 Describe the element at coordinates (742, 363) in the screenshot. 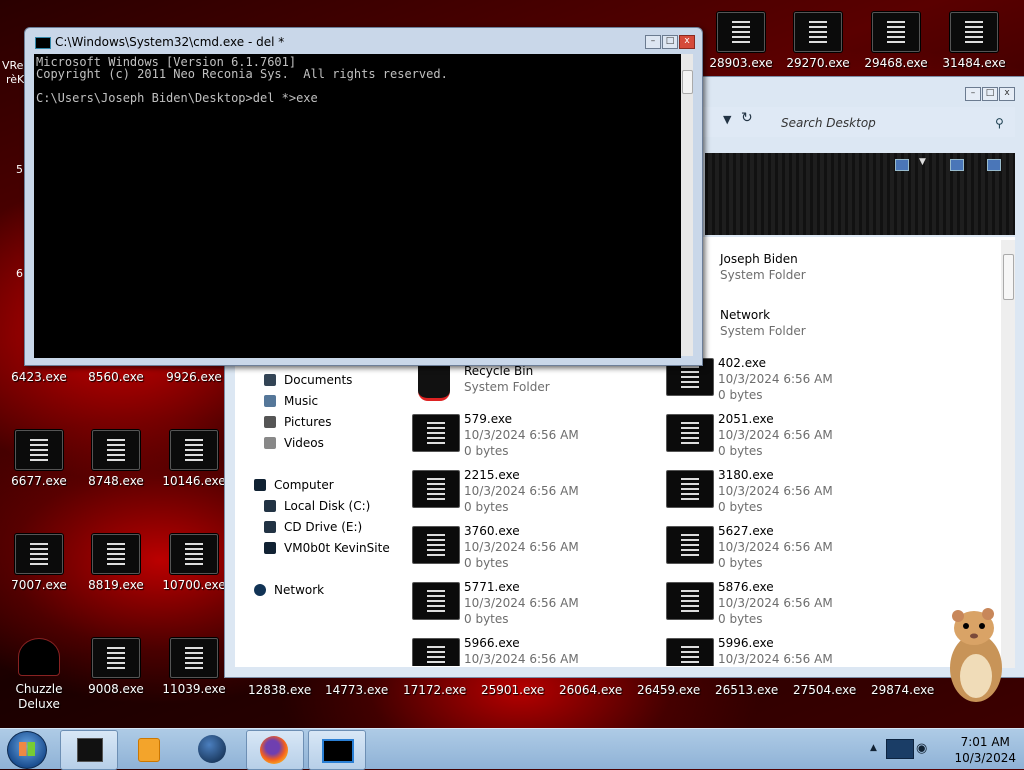

I see `item-name: 402.exe` at that location.